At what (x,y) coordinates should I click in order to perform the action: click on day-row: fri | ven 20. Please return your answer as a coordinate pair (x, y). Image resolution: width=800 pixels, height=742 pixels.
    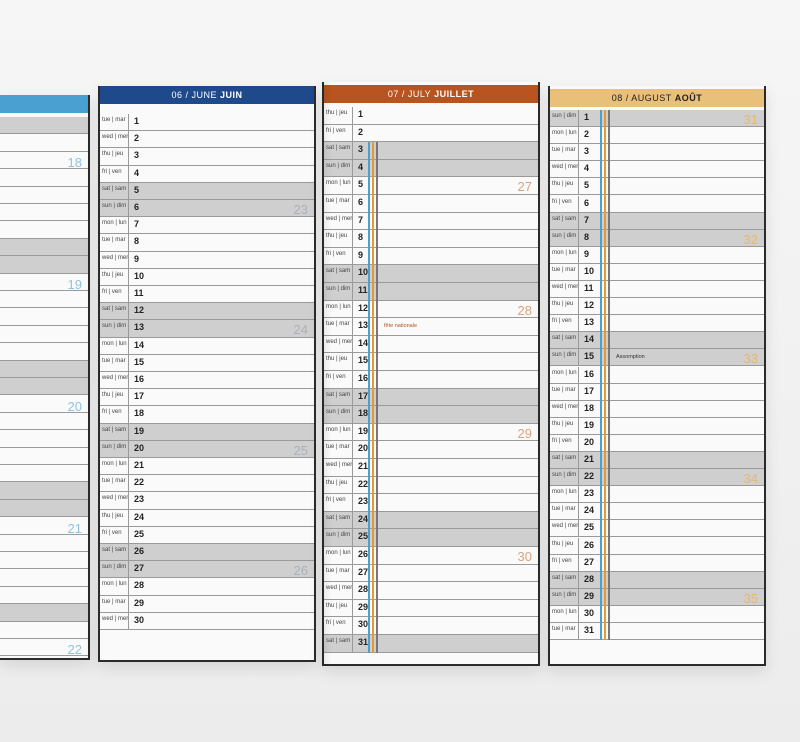
    Looking at the image, I should click on (657, 443).